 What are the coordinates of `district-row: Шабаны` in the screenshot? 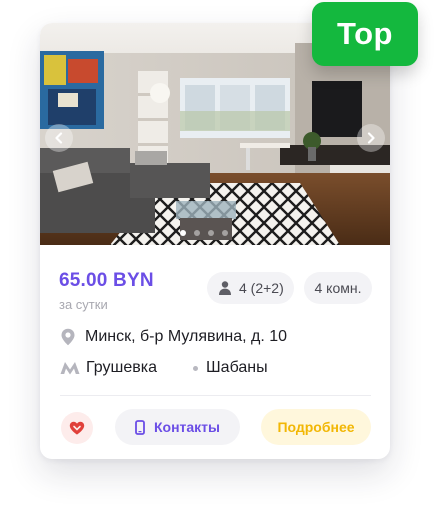 It's located at (230, 368).